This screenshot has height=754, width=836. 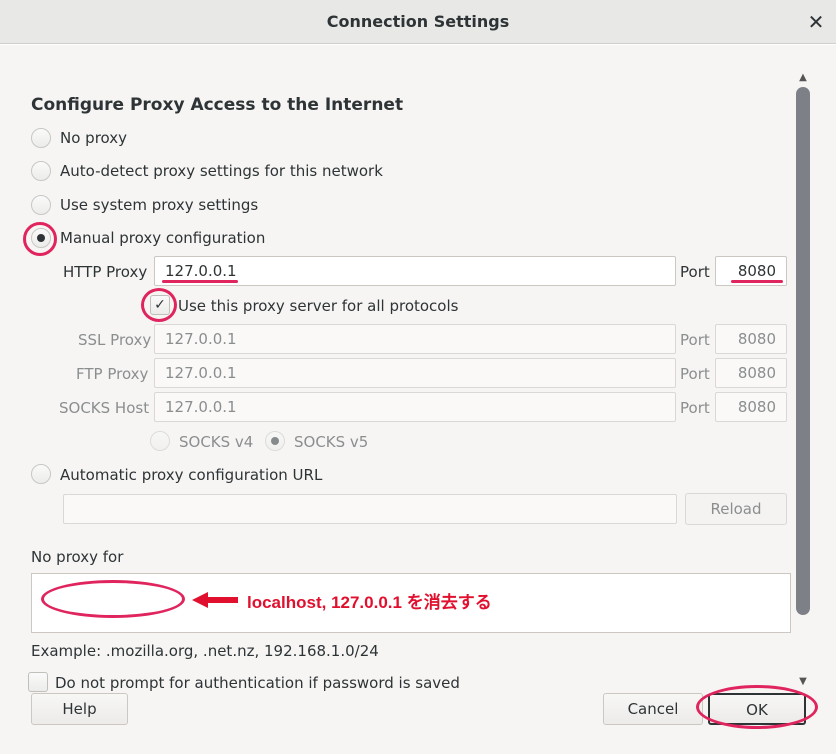 What do you see at coordinates (104, 408) in the screenshot?
I see `socks-host-label: SOCKS Host` at bounding box center [104, 408].